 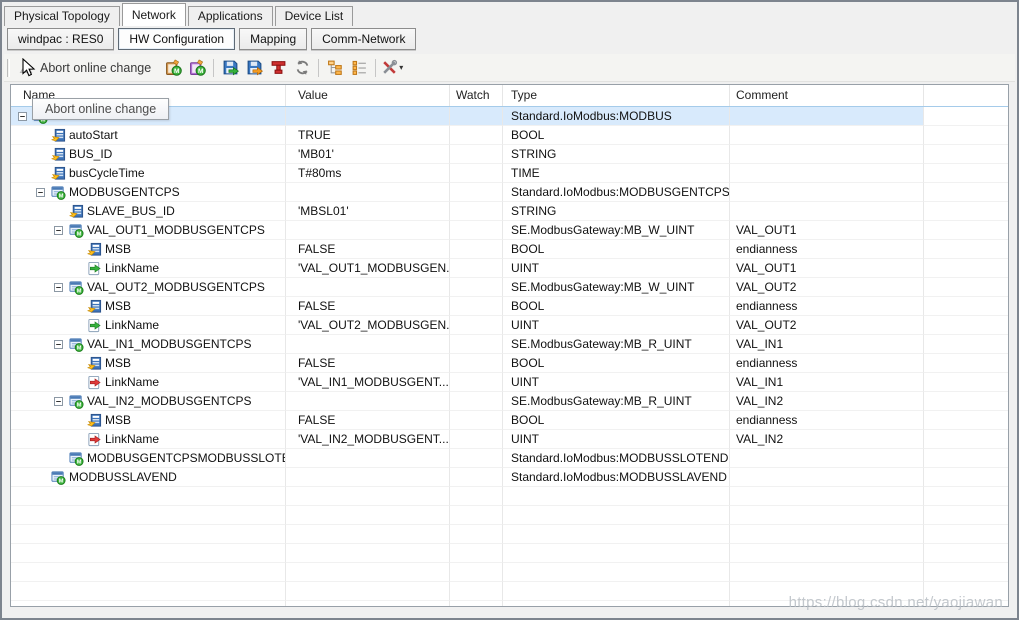 I want to click on row-name-label: MSB, so click(x=118, y=363).